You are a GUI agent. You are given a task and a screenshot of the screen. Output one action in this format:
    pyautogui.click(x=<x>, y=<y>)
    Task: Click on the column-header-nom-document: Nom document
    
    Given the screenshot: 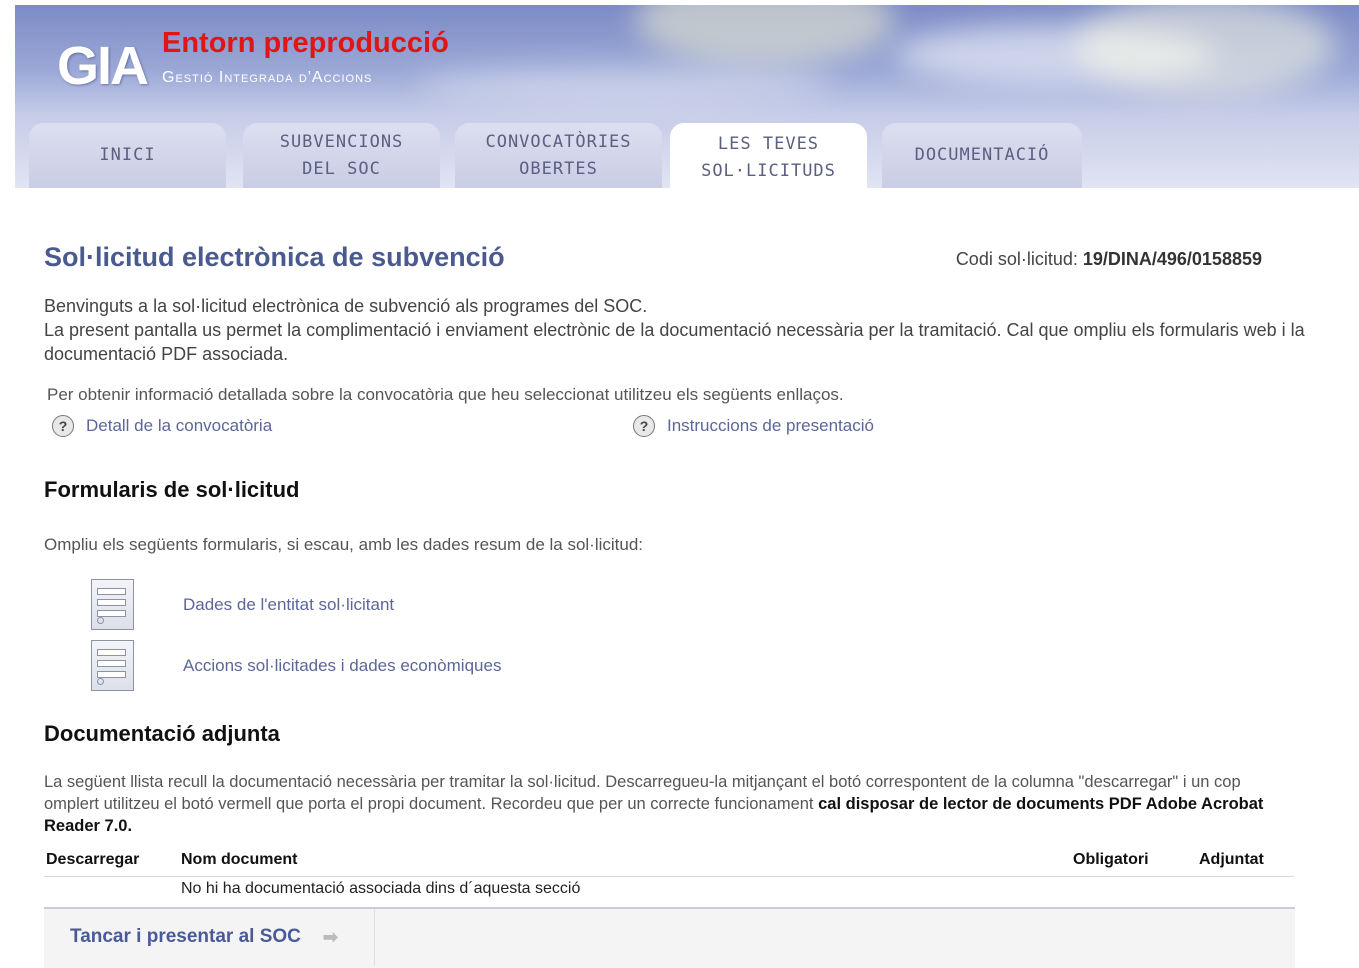 What is the action you would take?
    pyautogui.click(x=239, y=859)
    